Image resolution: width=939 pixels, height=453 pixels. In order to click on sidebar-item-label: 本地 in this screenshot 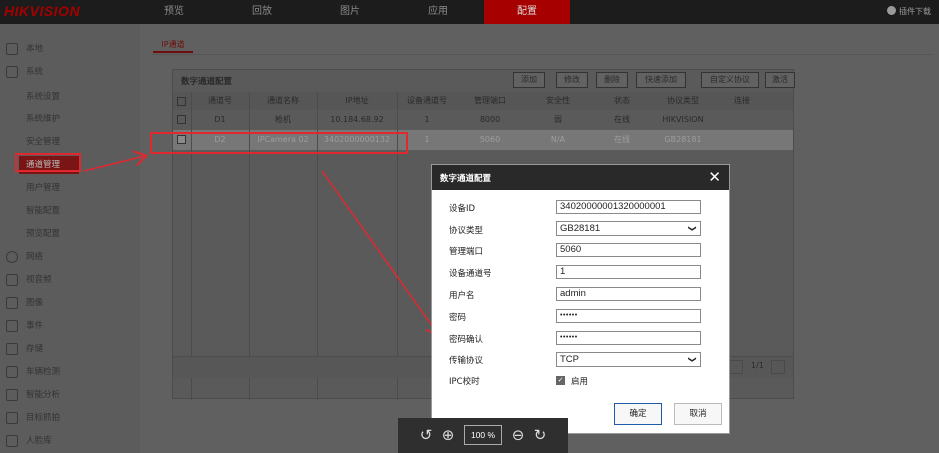, I will do `click(35, 49)`.